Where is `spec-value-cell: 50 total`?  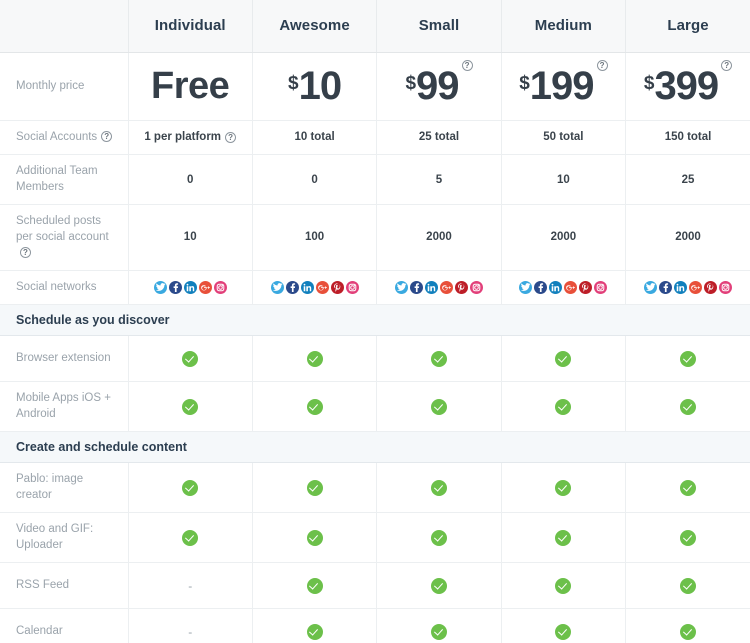
spec-value-cell: 50 total is located at coordinates (564, 138).